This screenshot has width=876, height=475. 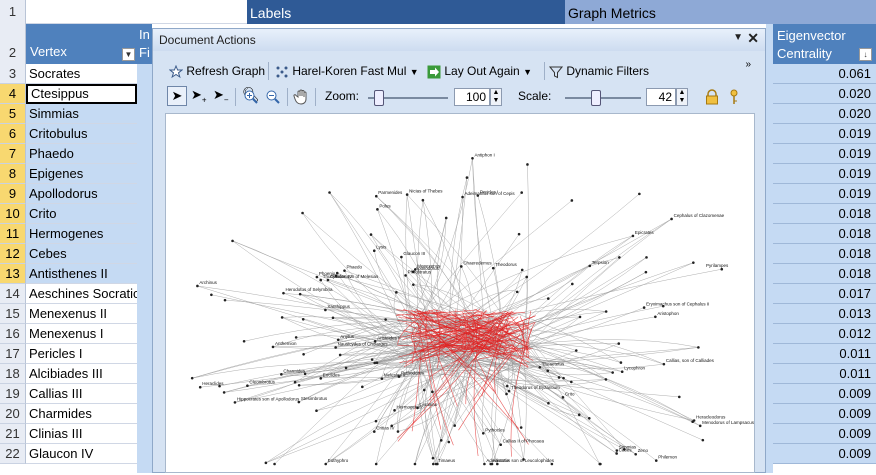 I want to click on dynamic-filters-button: Dynamic Filters, so click(x=599, y=71).